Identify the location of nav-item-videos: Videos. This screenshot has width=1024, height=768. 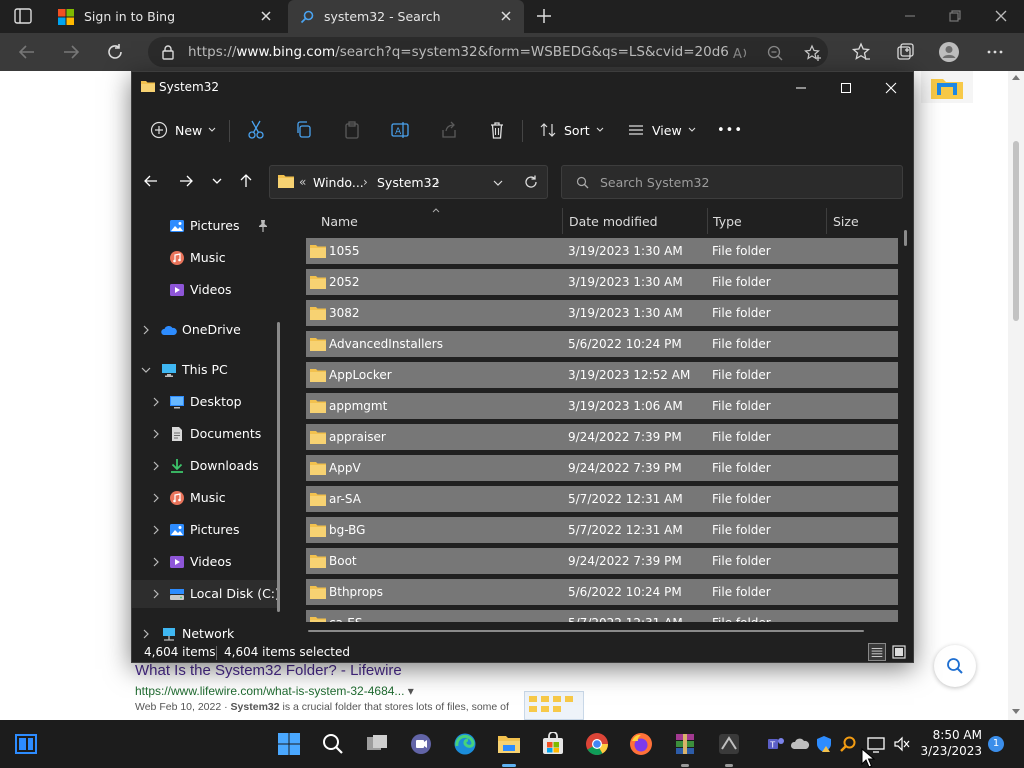
(205, 562).